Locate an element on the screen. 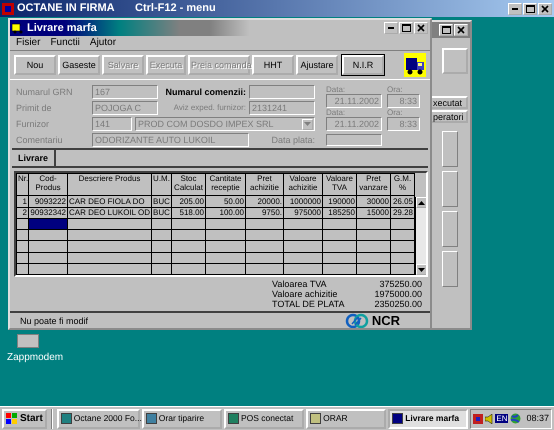 Image resolution: width=554 pixels, height=430 pixels. field-label: Furnizor is located at coordinates (33, 124).